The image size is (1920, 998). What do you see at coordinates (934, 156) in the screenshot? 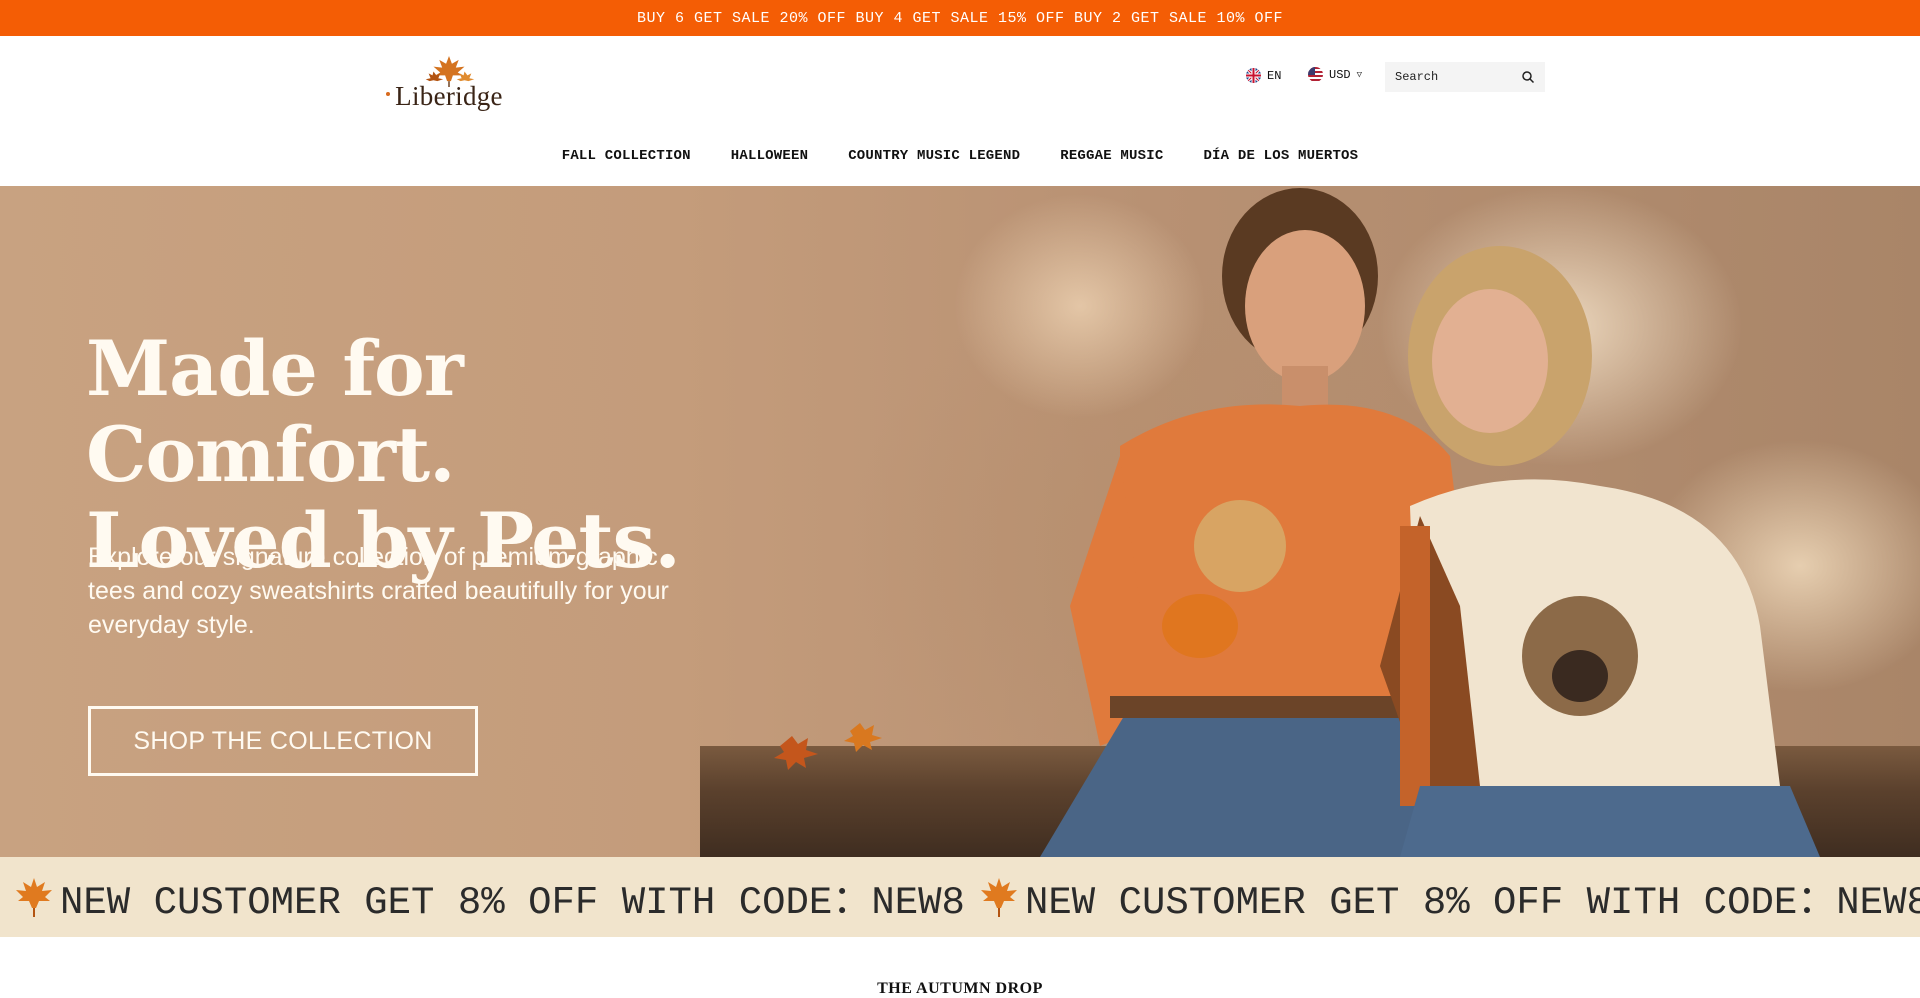
I see `nav-item-country-music-legend: COUNTRY MUSIC LEGEND` at bounding box center [934, 156].